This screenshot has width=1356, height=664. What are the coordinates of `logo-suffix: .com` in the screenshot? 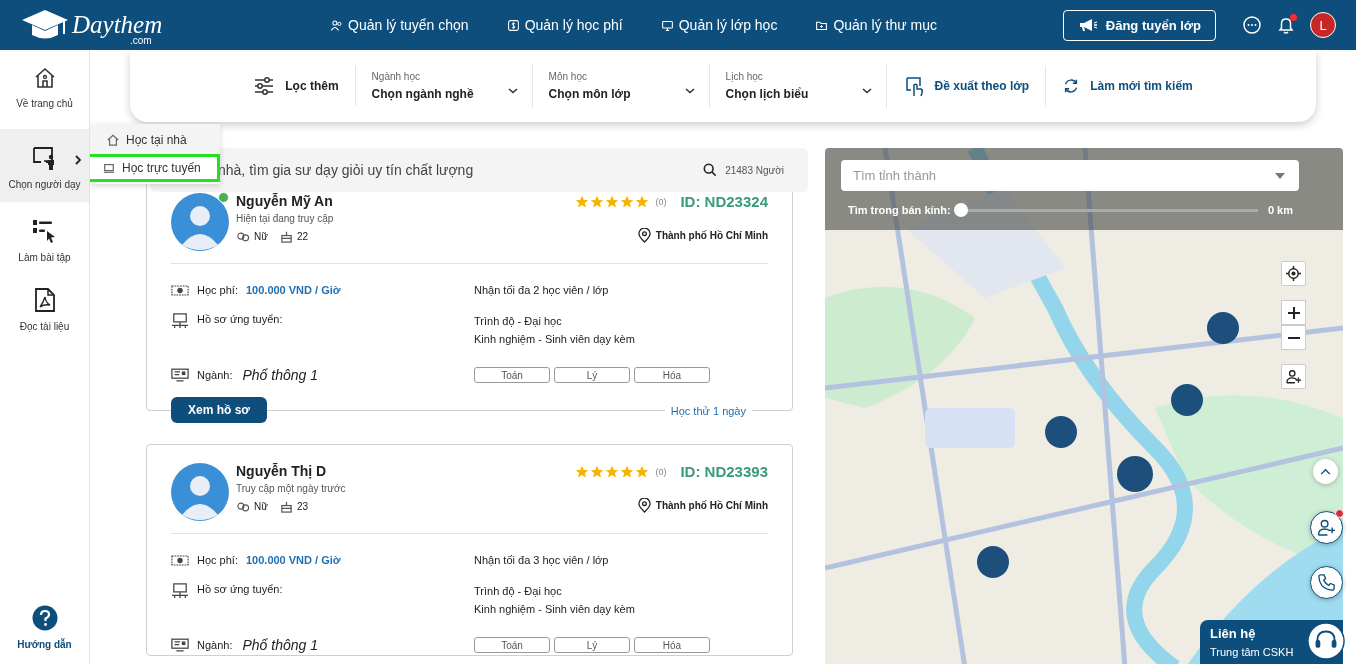 It's located at (141, 40).